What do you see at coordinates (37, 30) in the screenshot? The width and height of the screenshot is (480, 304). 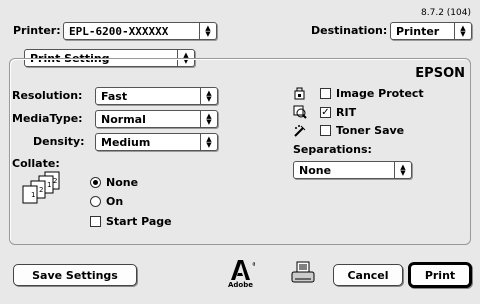 I see `printer-label: Printer:` at bounding box center [37, 30].